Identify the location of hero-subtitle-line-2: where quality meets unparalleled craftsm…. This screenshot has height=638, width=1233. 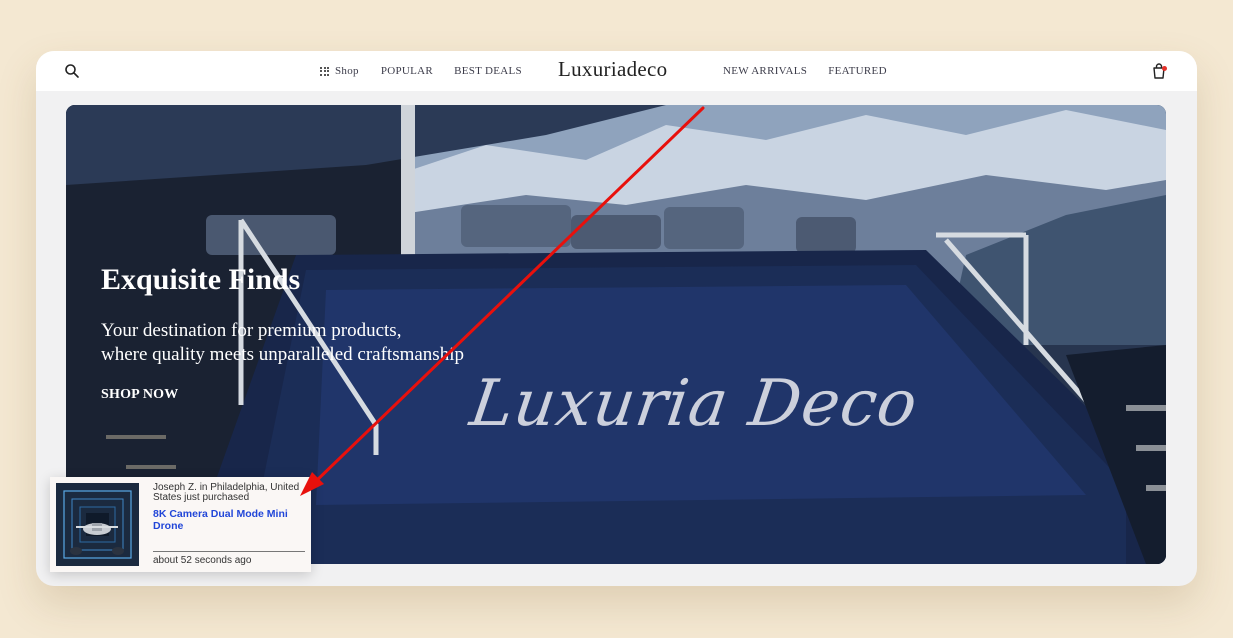
(282, 354).